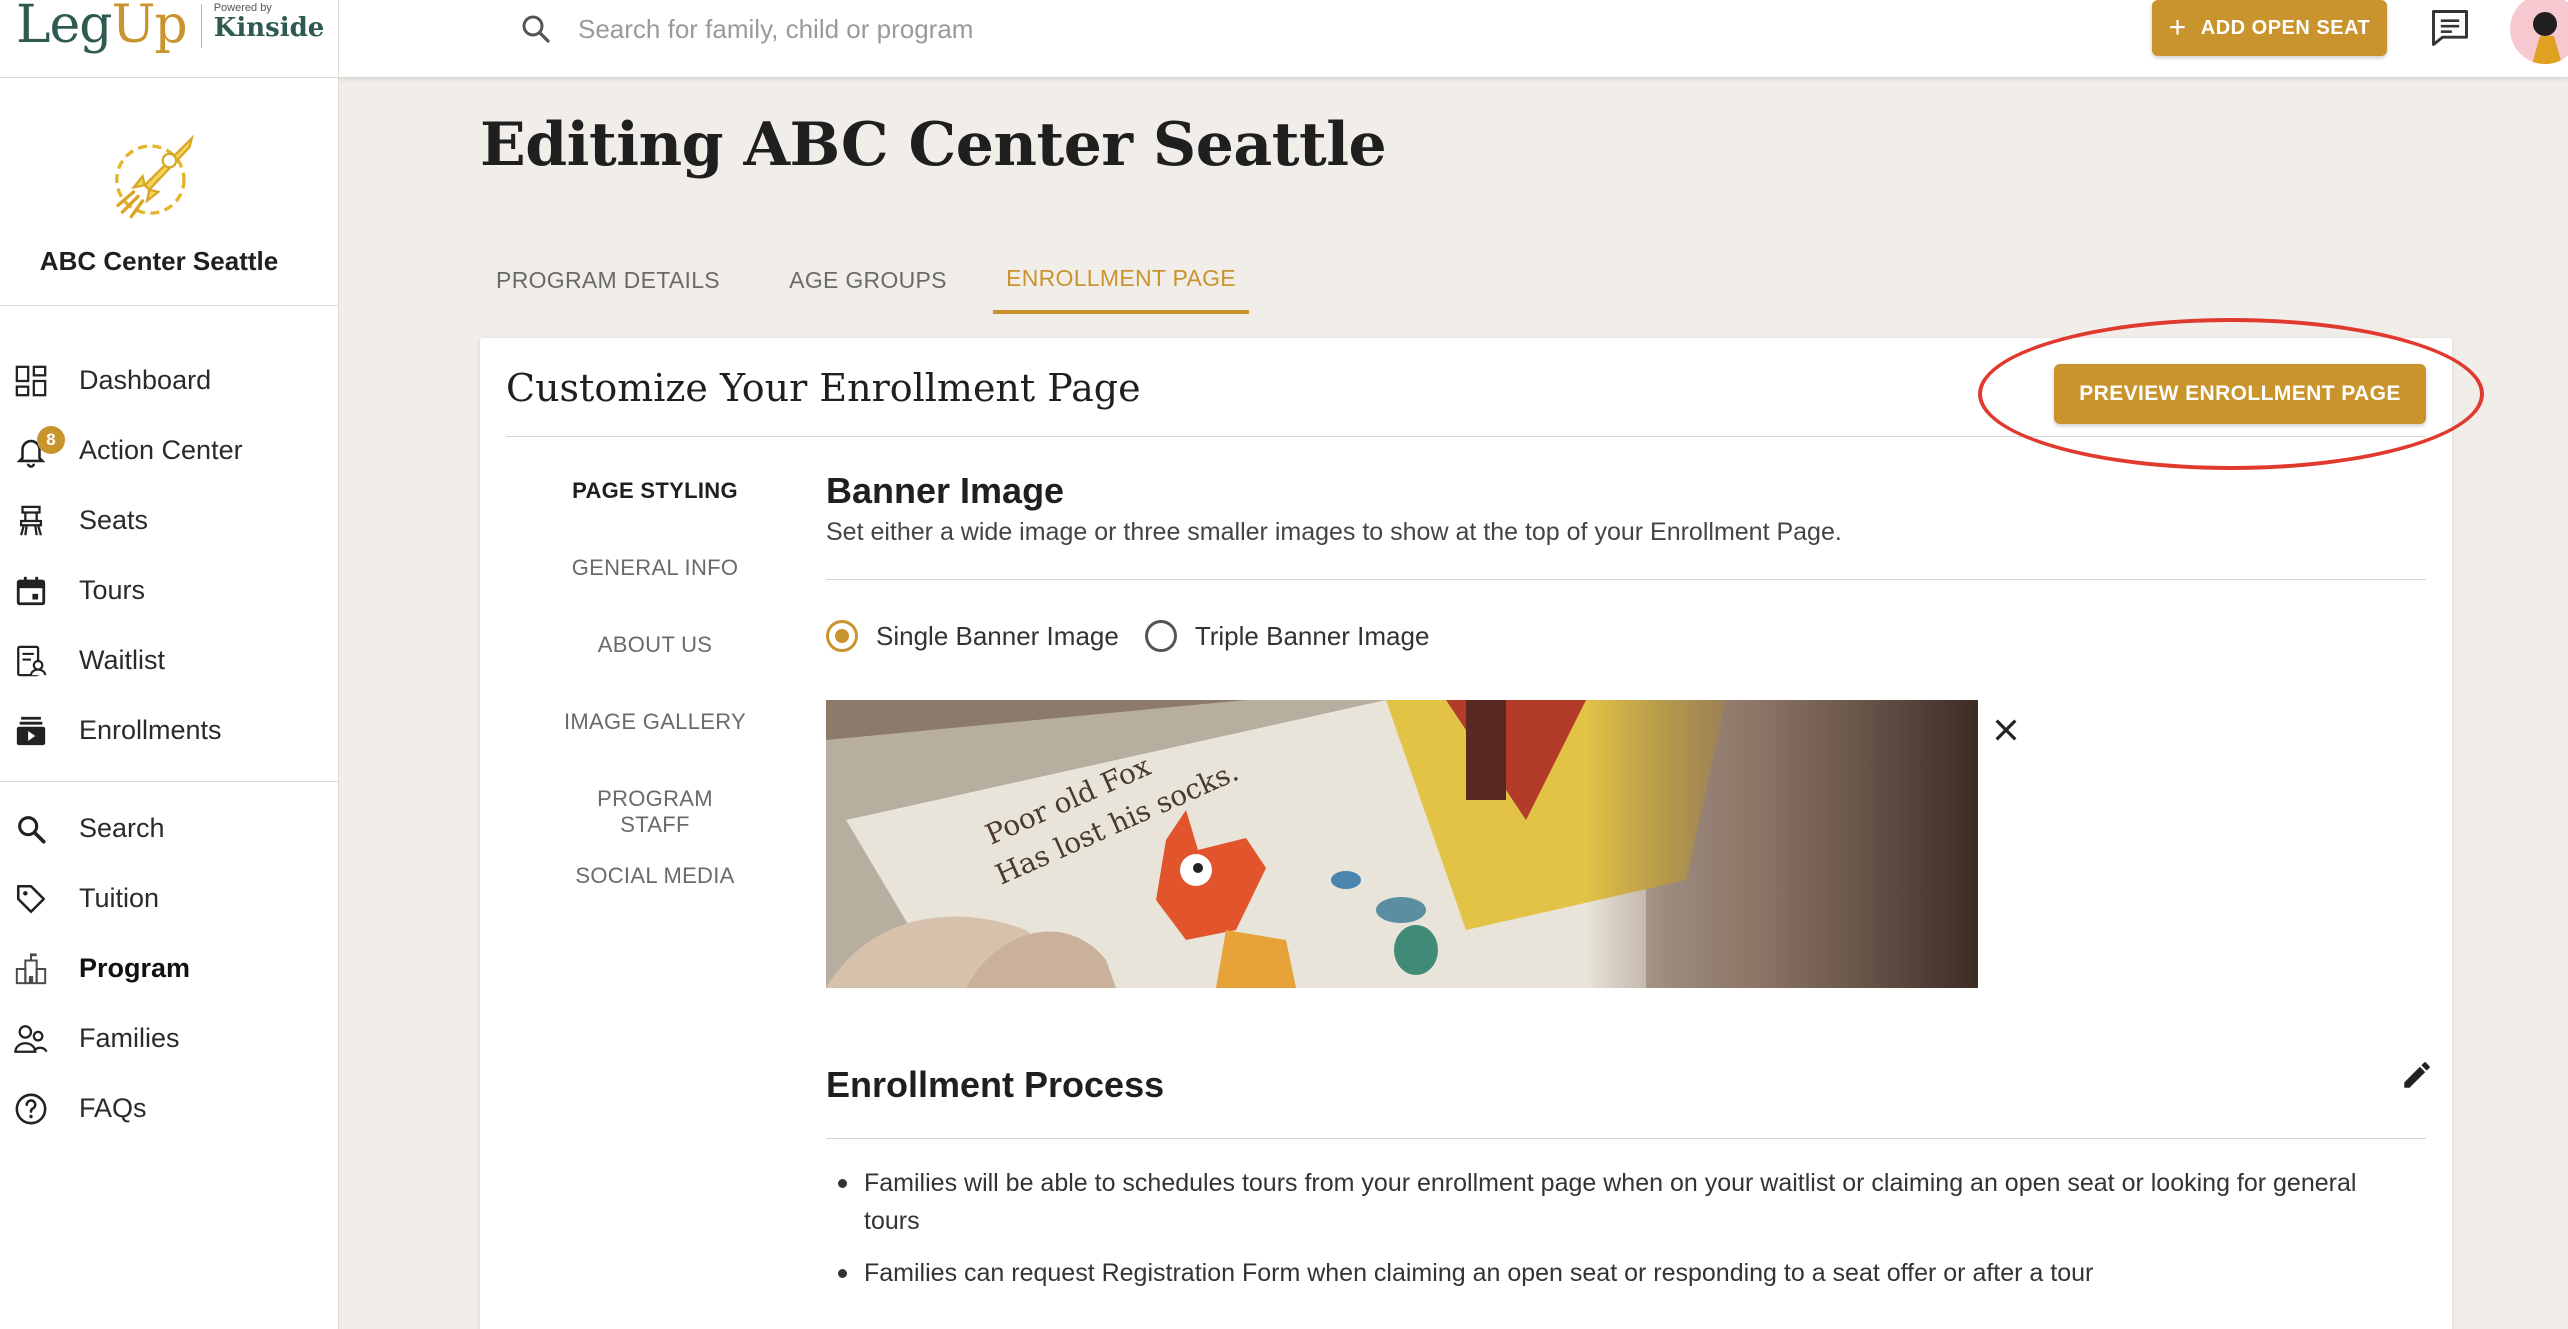  I want to click on close-icon, so click(2006, 730).